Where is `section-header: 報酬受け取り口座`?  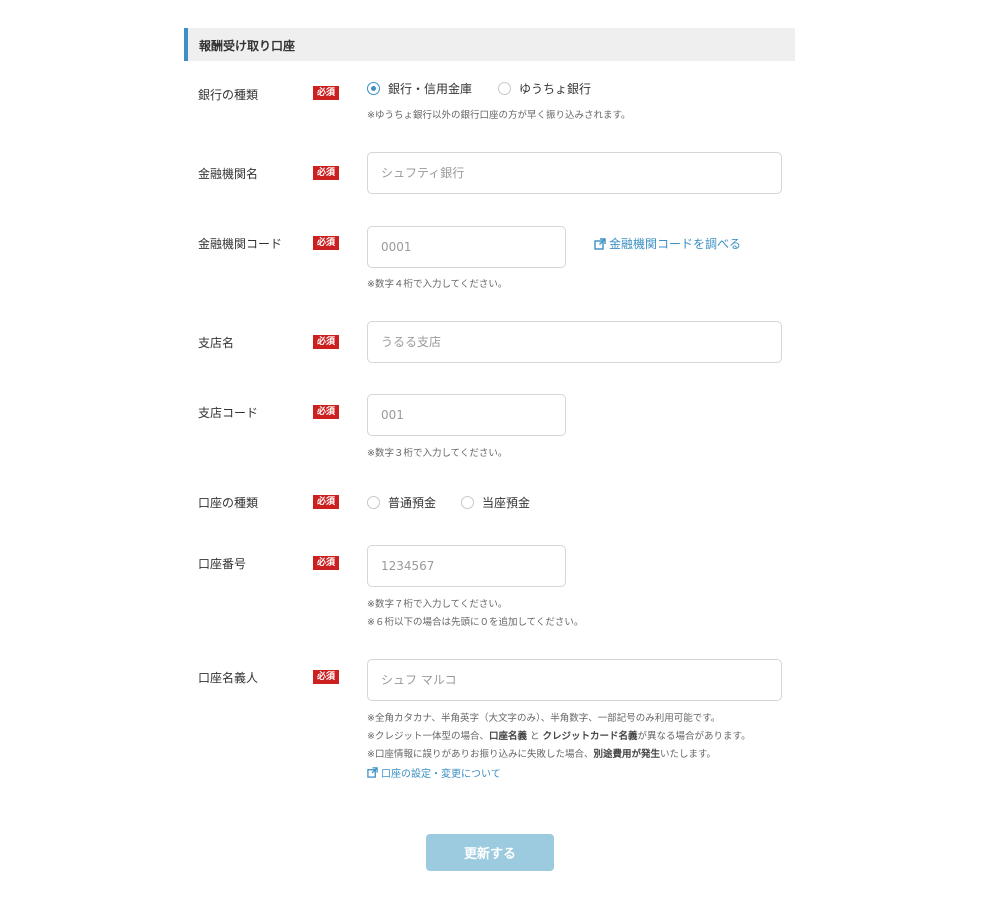 section-header: 報酬受け取り口座 is located at coordinates (489, 44).